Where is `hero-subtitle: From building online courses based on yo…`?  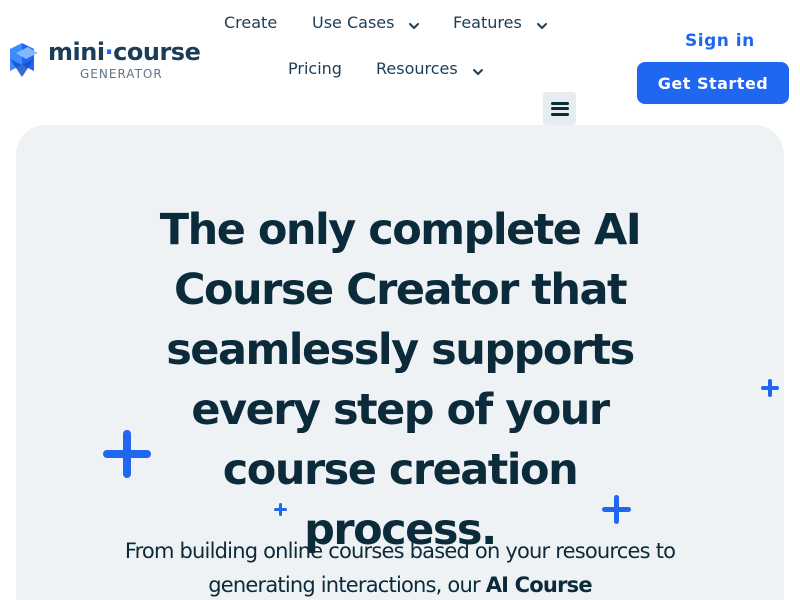
hero-subtitle: From building online courses based on yo… is located at coordinates (400, 567).